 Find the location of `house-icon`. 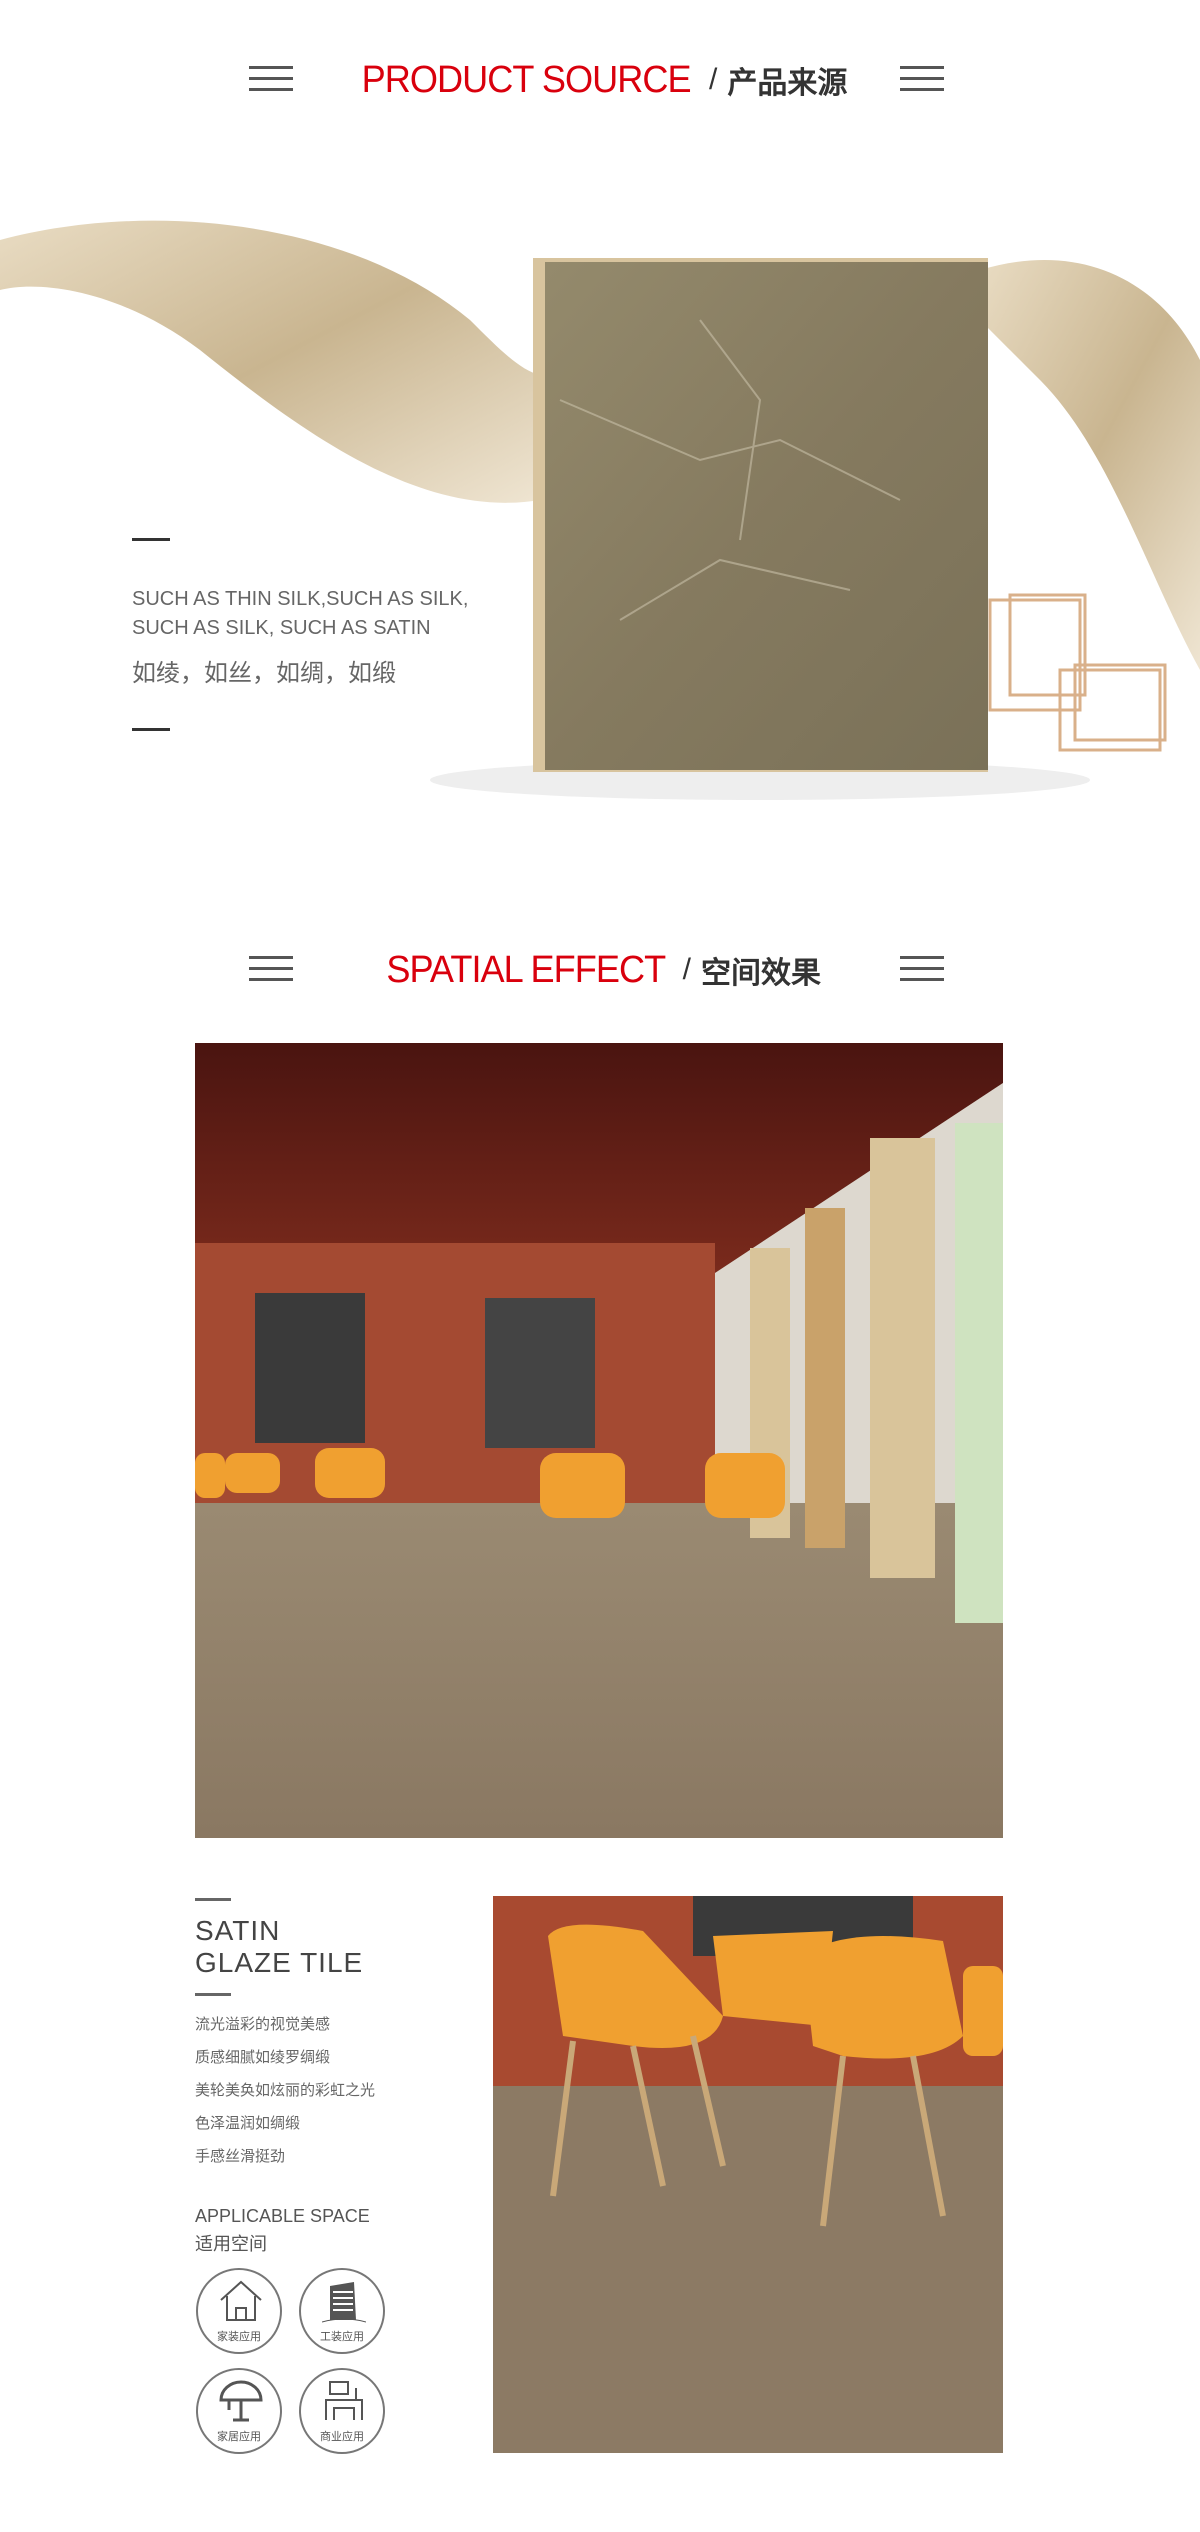

house-icon is located at coordinates (241, 2300).